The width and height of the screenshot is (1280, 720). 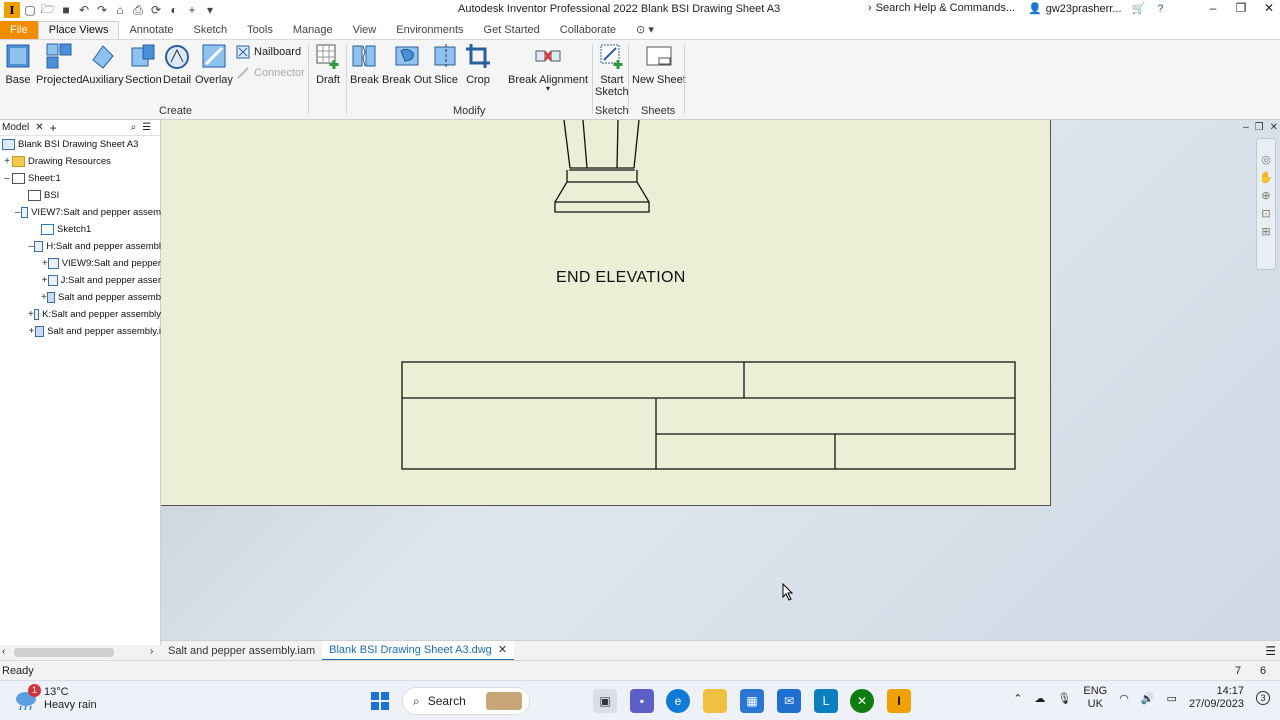 I want to click on collapse-icon: –, so click(x=7, y=178).